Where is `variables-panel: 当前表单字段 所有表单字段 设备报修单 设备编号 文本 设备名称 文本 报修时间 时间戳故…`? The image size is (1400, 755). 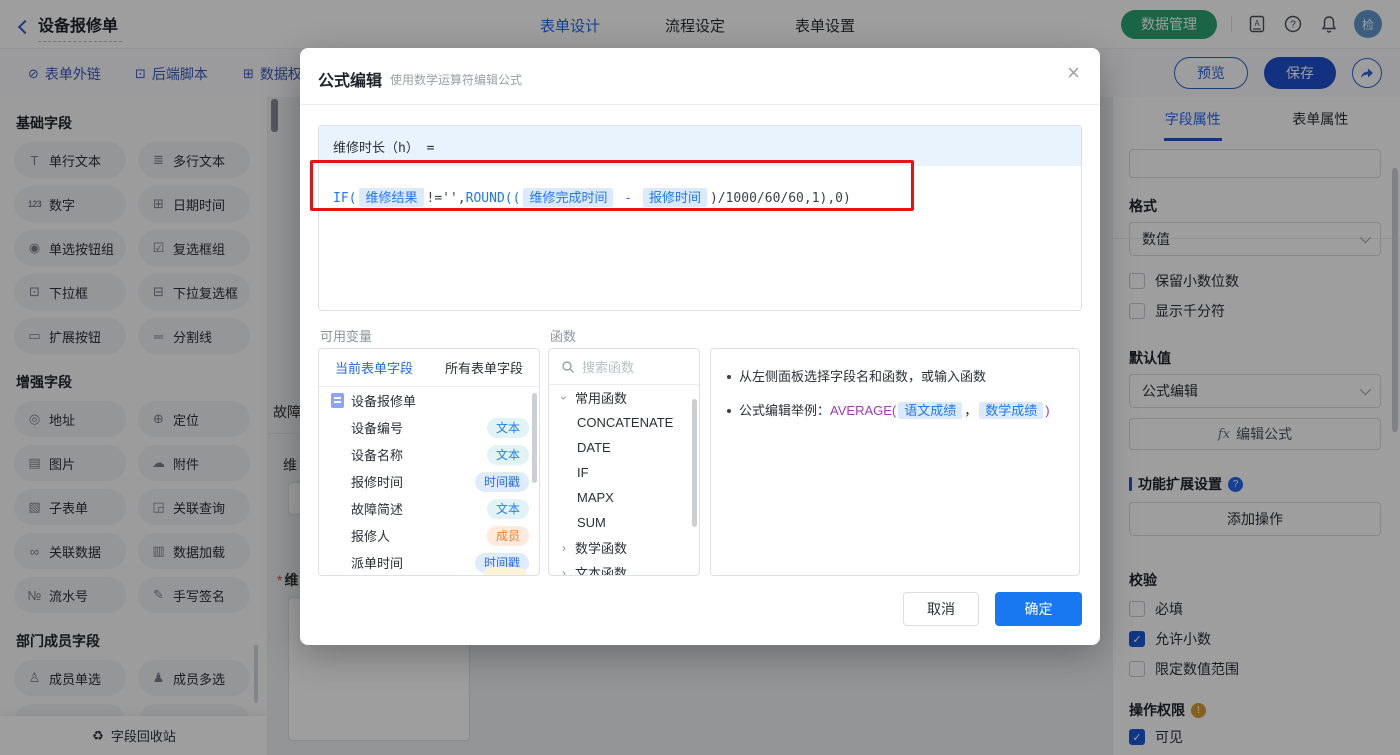 variables-panel: 当前表单字段 所有表单字段 设备报修单 设备编号 文本 设备名称 文本 报修时间 时间戳故… is located at coordinates (429, 462).